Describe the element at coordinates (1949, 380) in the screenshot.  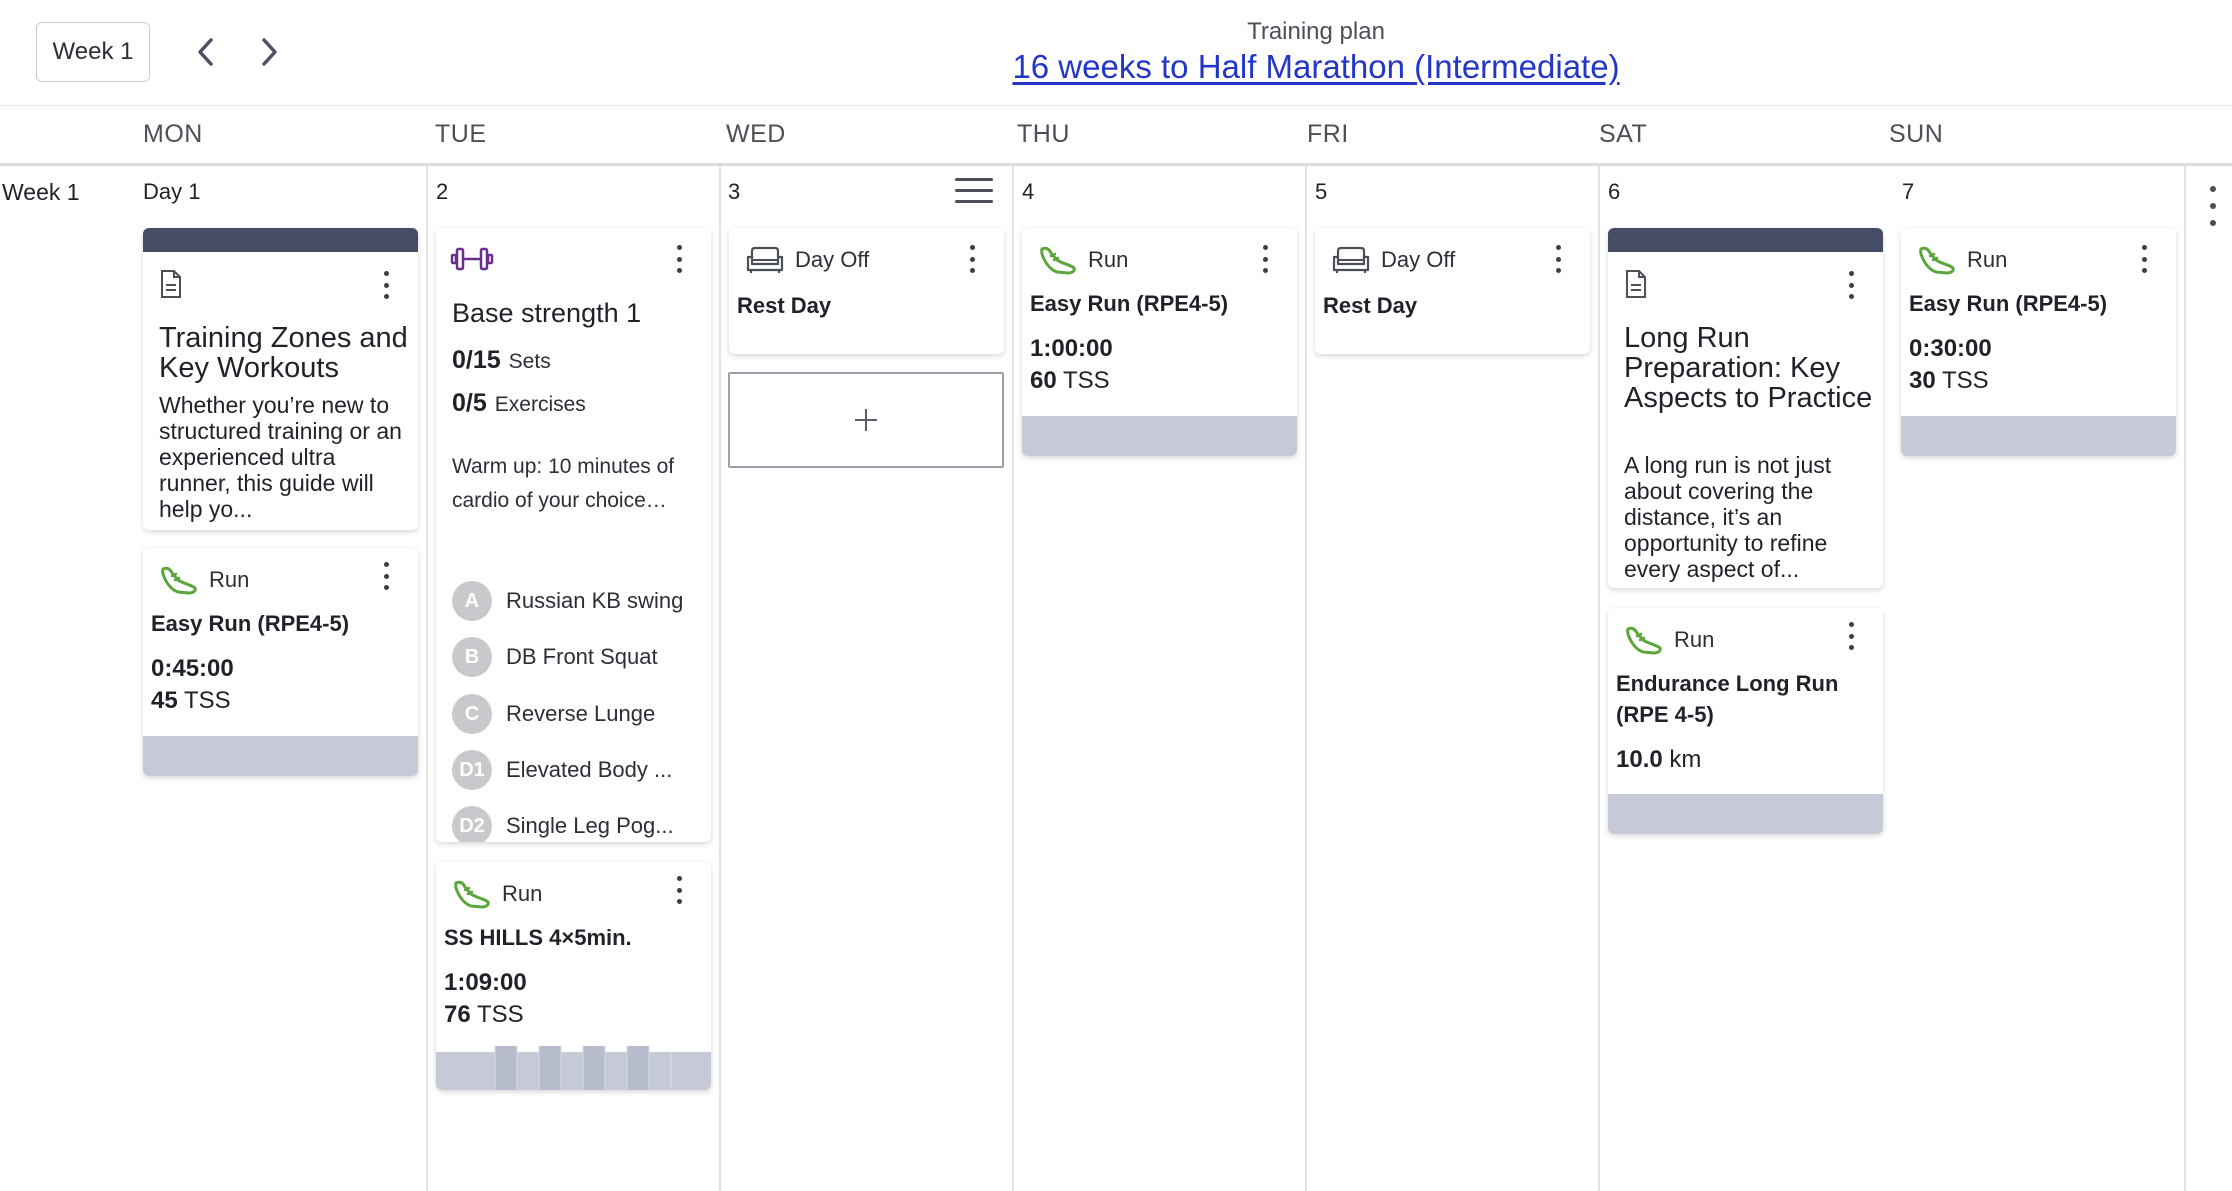
I see `workout-tss: 30 TSS` at that location.